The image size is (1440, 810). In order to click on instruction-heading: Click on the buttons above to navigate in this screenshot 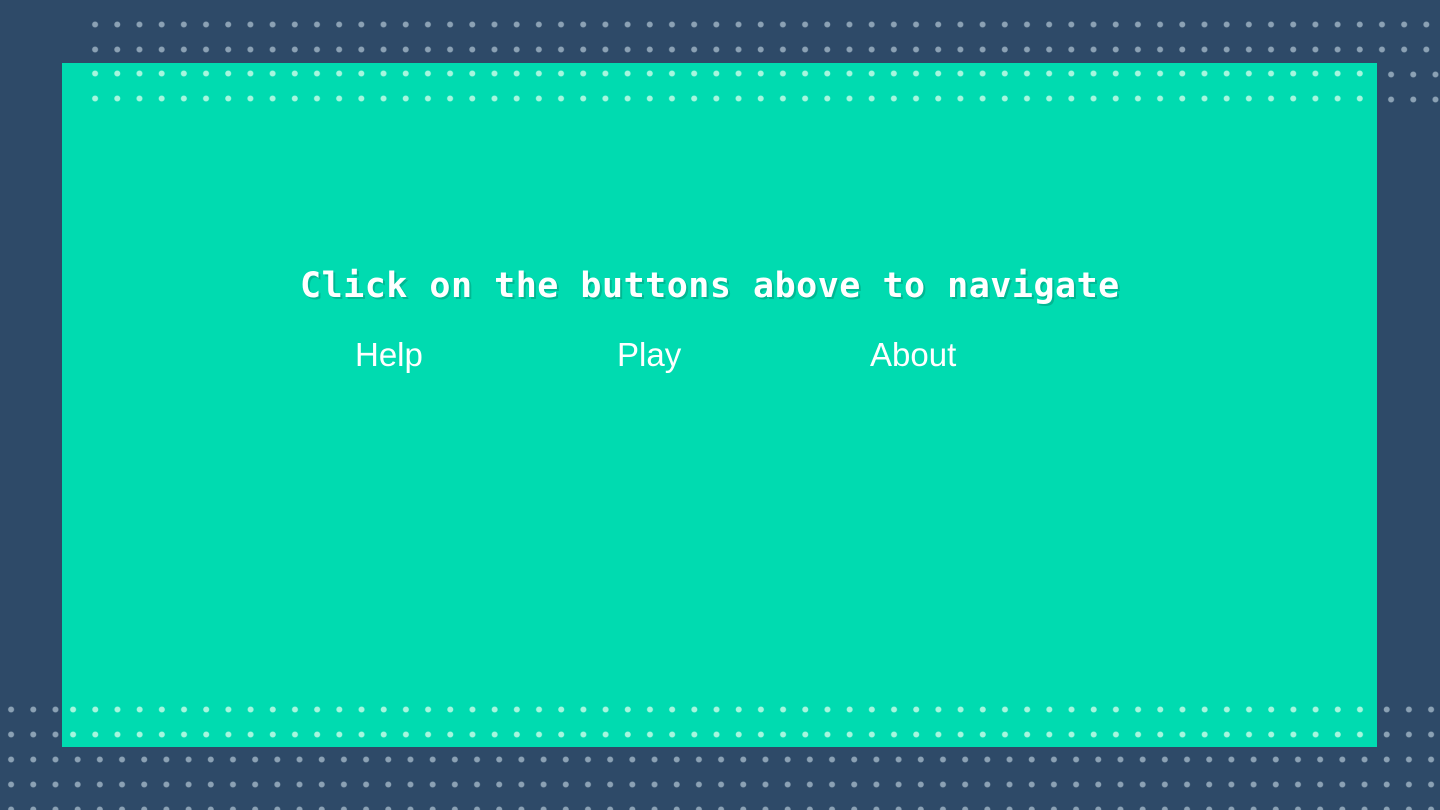, I will do `click(710, 286)`.